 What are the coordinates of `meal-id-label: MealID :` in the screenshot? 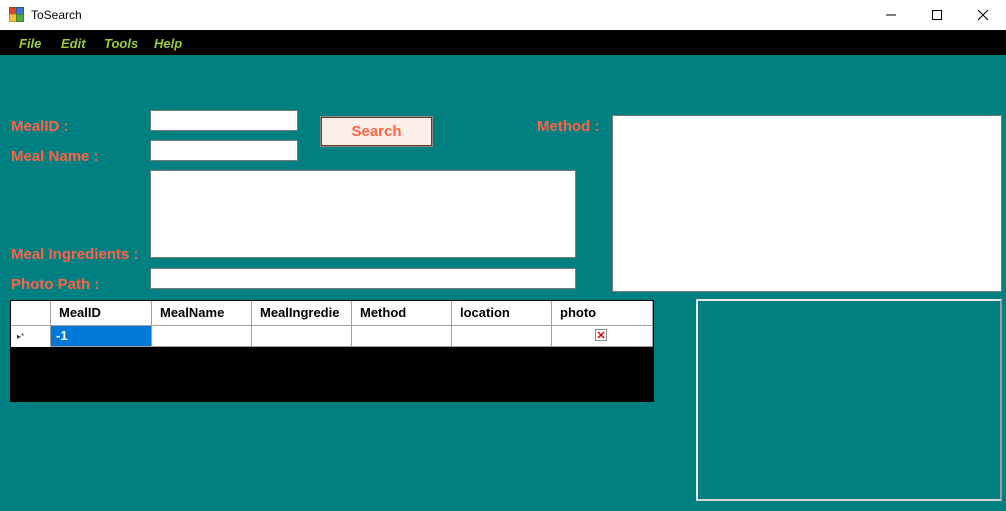 It's located at (40, 126).